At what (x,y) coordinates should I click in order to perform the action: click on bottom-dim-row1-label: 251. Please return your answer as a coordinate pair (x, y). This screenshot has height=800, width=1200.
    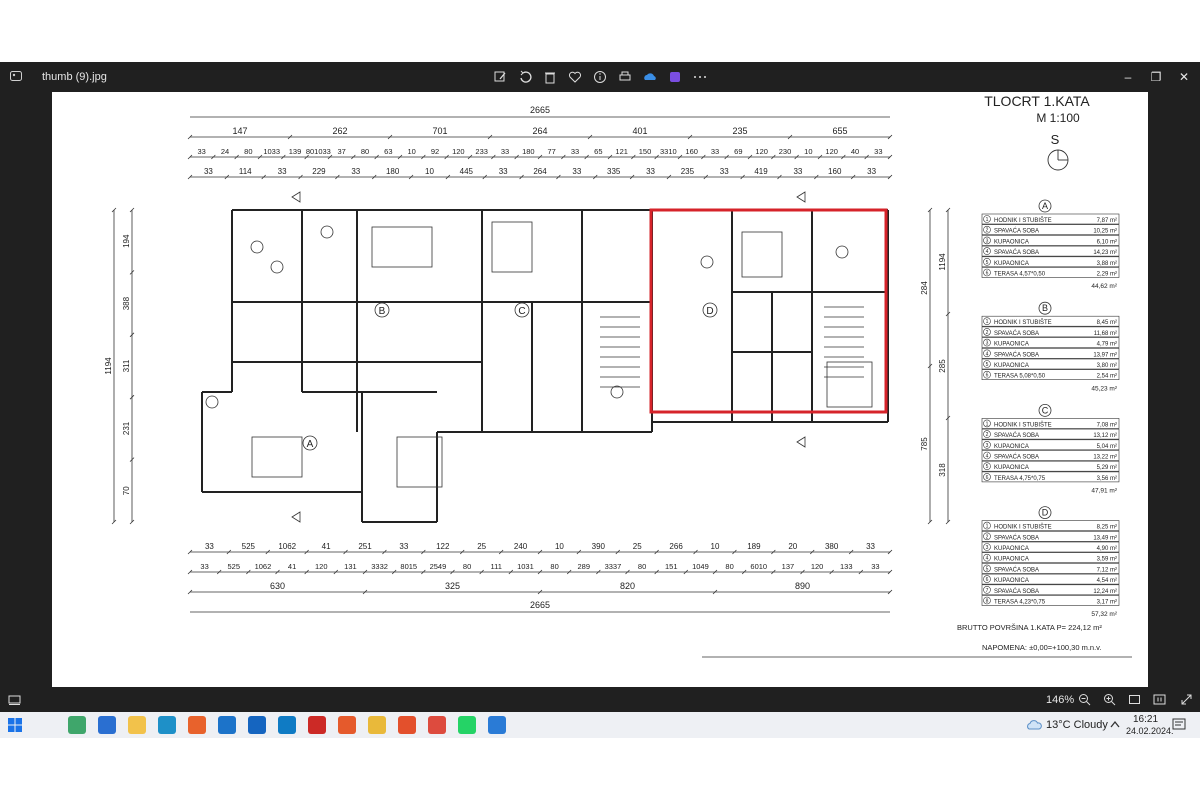
    Looking at the image, I should click on (365, 546).